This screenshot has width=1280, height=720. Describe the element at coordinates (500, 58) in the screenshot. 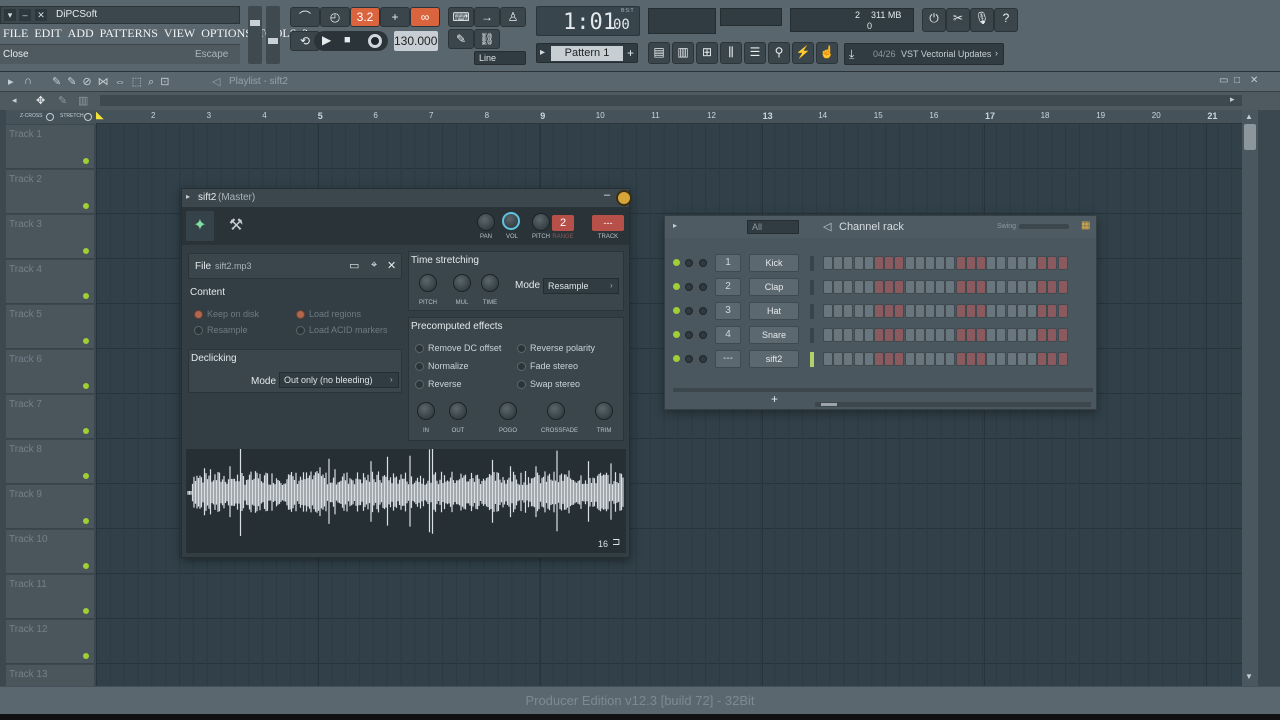

I see `snap-selector: Line` at that location.